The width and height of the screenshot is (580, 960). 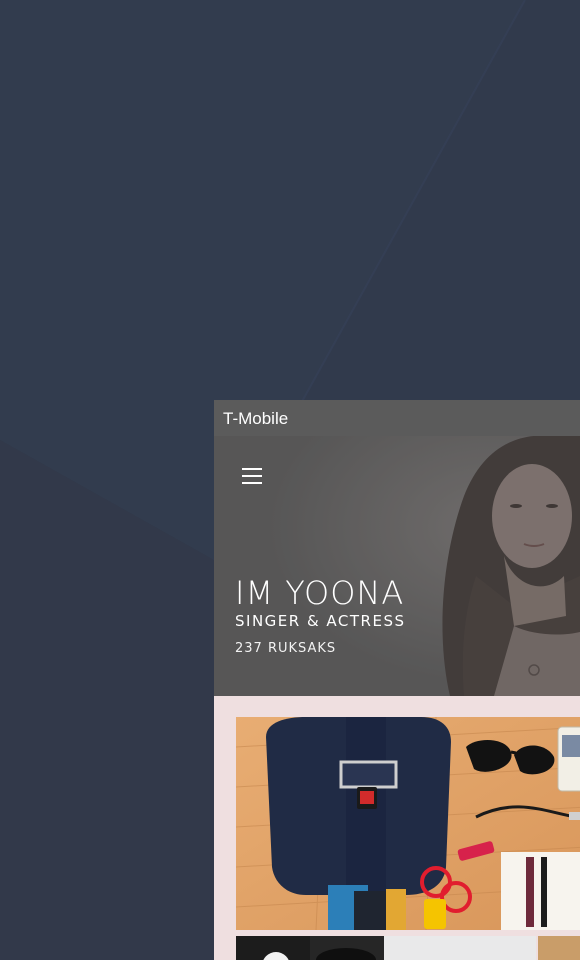 What do you see at coordinates (320, 593) in the screenshot?
I see `profile-name: IM YOONA` at bounding box center [320, 593].